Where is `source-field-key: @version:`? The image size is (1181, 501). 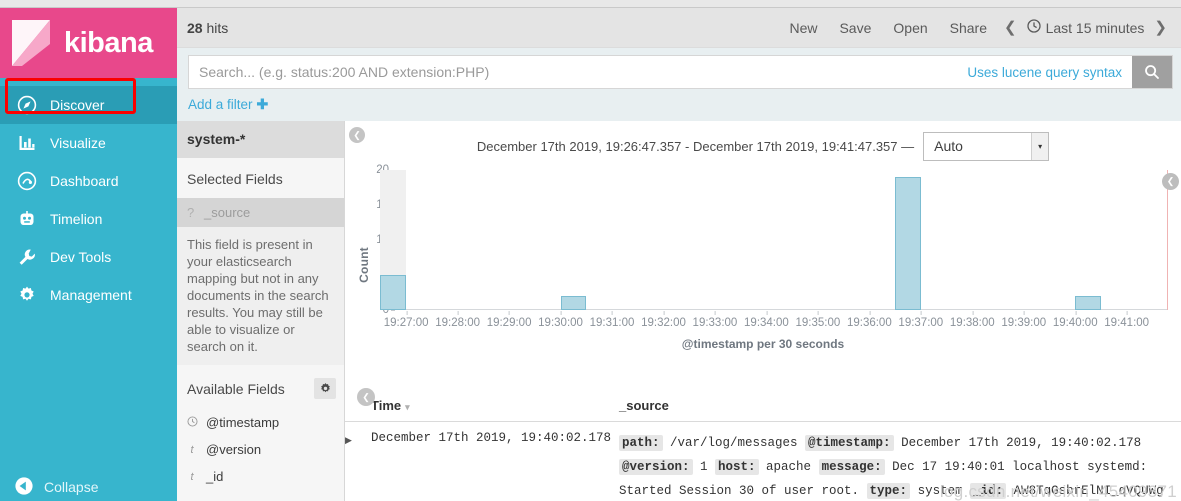 source-field-key: @version: is located at coordinates (656, 467).